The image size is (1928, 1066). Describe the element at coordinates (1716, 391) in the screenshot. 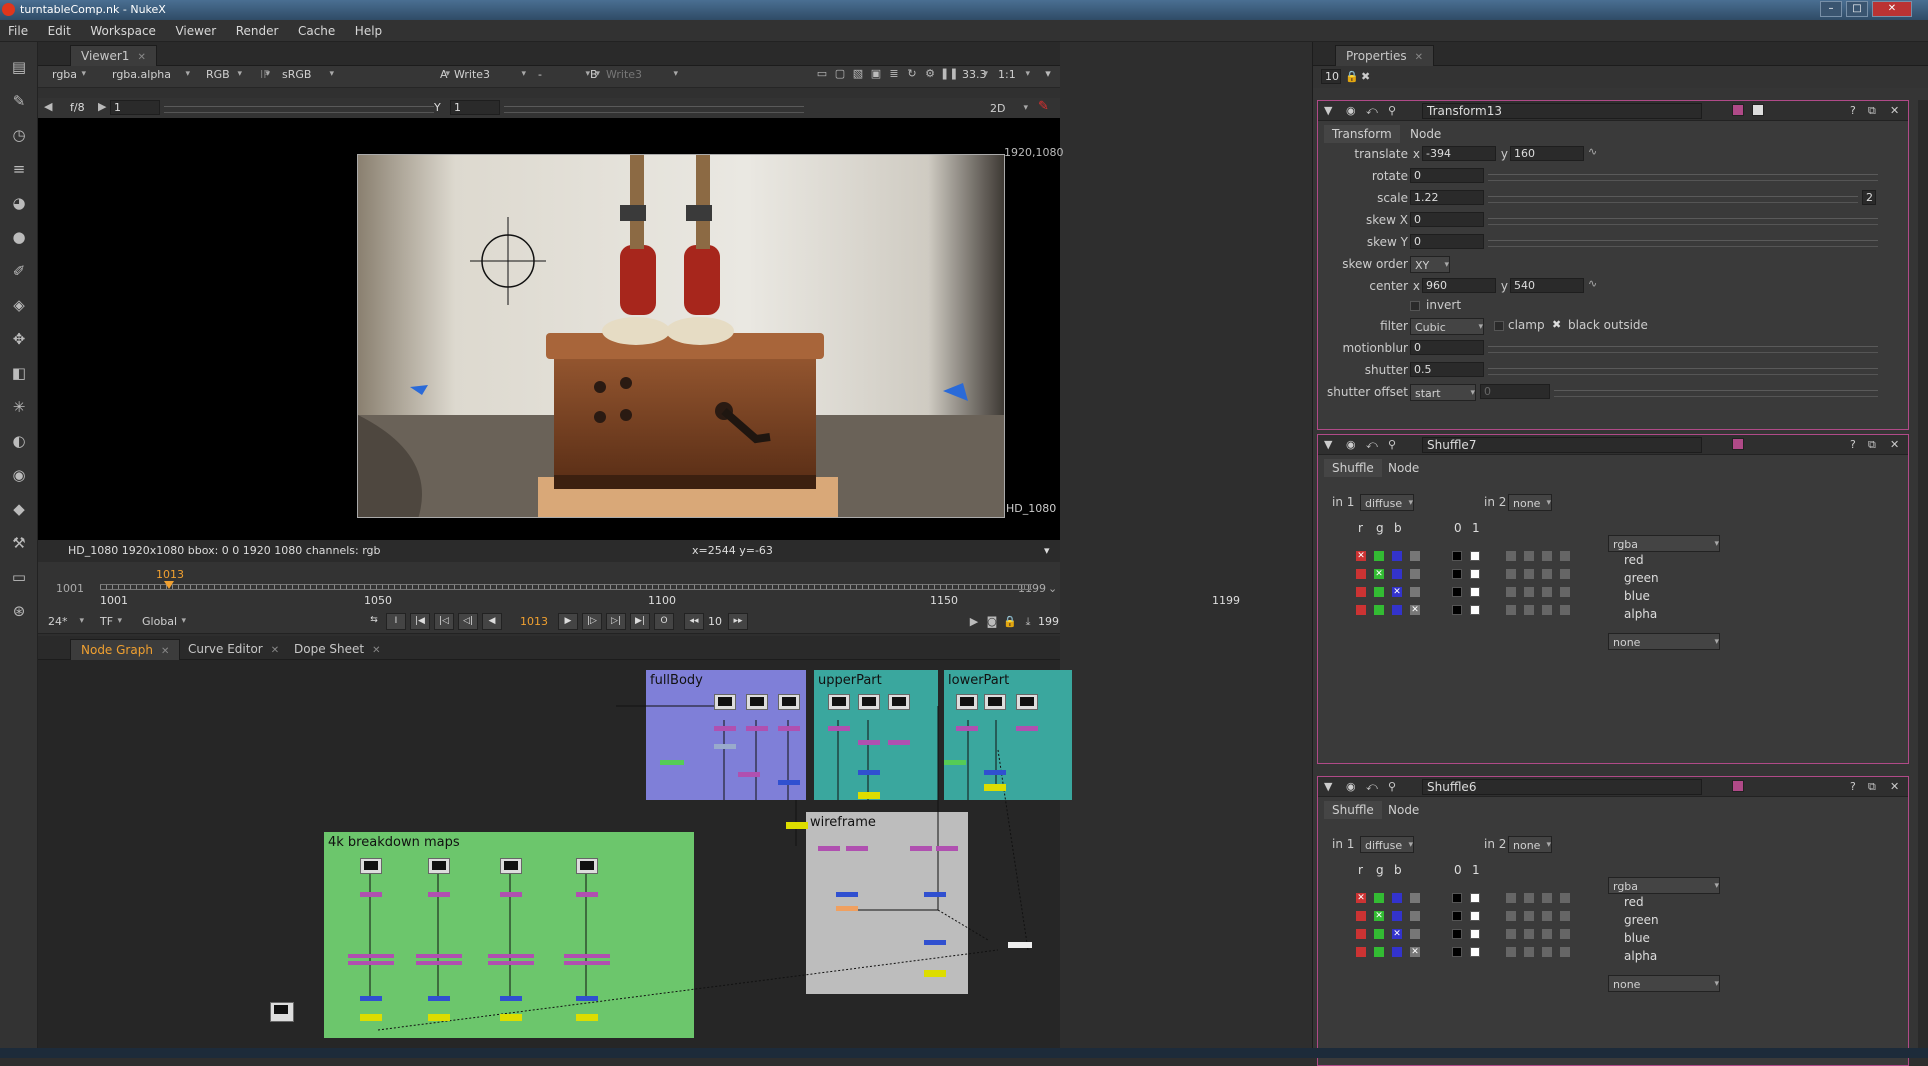

I see `shutter-offset-slider` at that location.